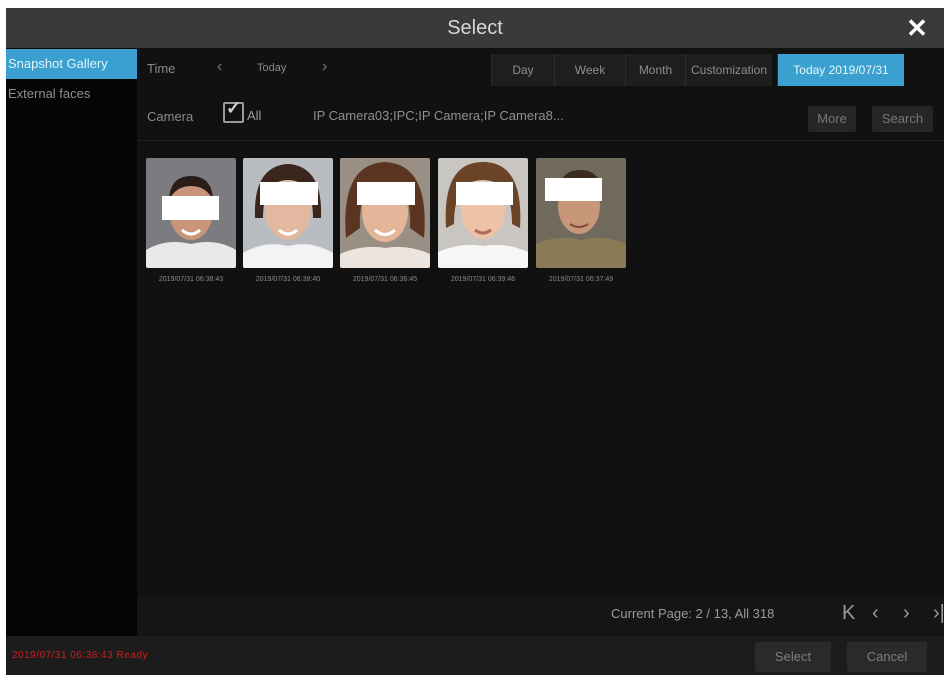  Describe the element at coordinates (71, 64) in the screenshot. I see `sidebar-item-snapshot-gallery: Snapshot Gallery` at that location.